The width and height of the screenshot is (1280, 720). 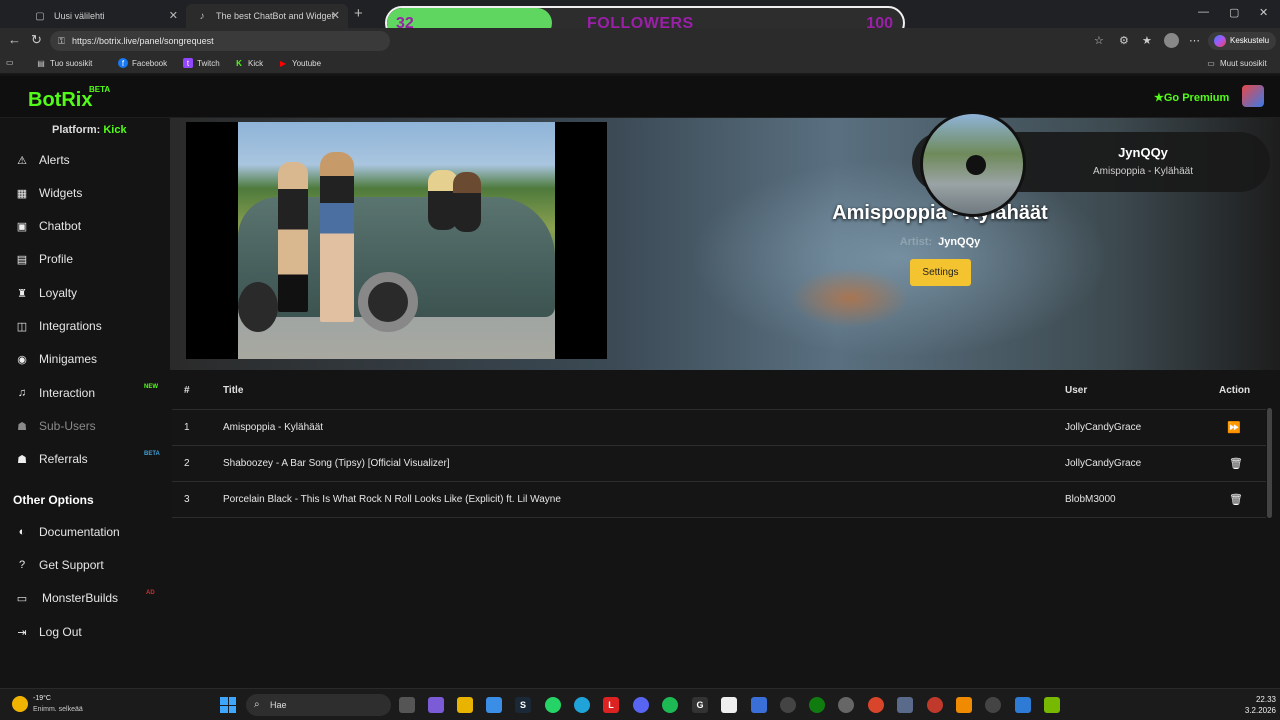 What do you see at coordinates (20, 704) in the screenshot?
I see `weather-icon` at bounding box center [20, 704].